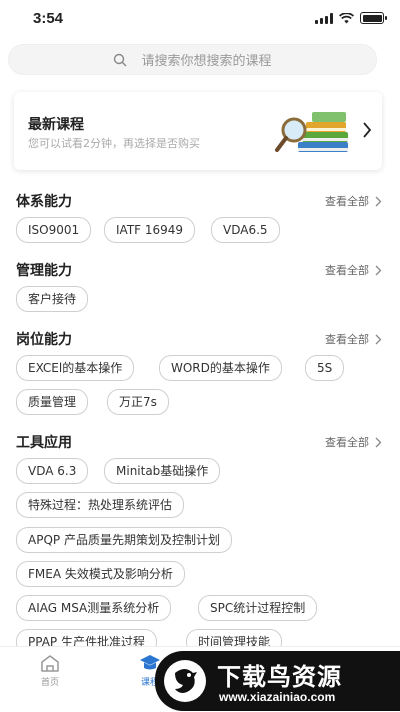 This screenshot has width=400, height=712. What do you see at coordinates (54, 230) in the screenshot?
I see `course-tag: ISO9001` at bounding box center [54, 230].